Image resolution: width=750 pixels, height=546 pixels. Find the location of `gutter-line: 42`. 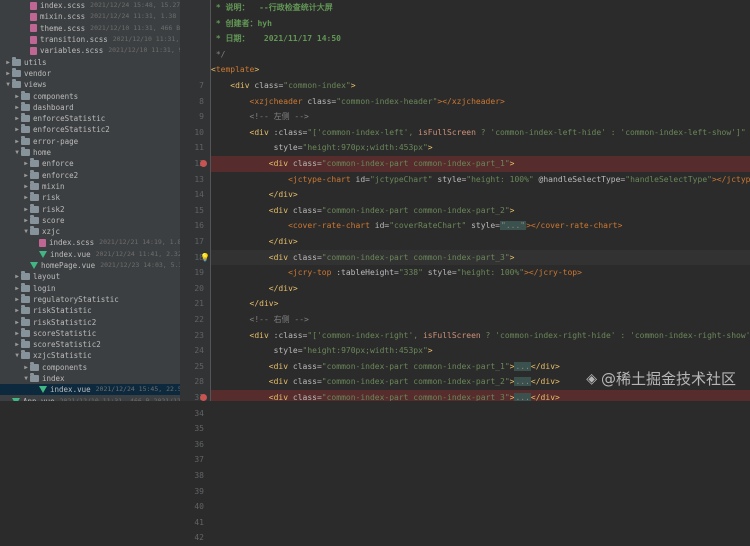

gutter-line: 42 is located at coordinates (195, 538).